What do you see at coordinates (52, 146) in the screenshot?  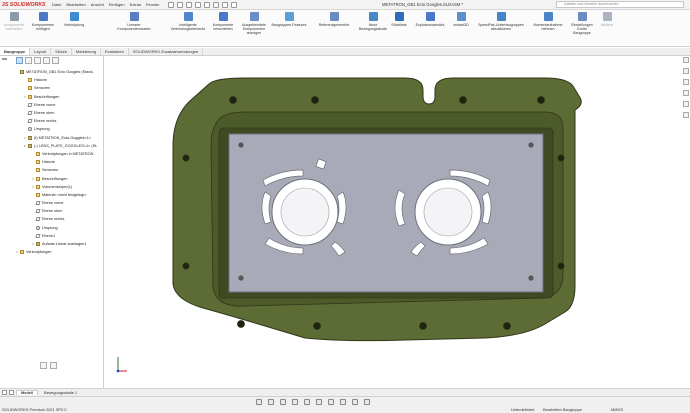 I see `tree-node: v (-) LENS_PLATE_GOGGLES<1> (St-` at bounding box center [52, 146].